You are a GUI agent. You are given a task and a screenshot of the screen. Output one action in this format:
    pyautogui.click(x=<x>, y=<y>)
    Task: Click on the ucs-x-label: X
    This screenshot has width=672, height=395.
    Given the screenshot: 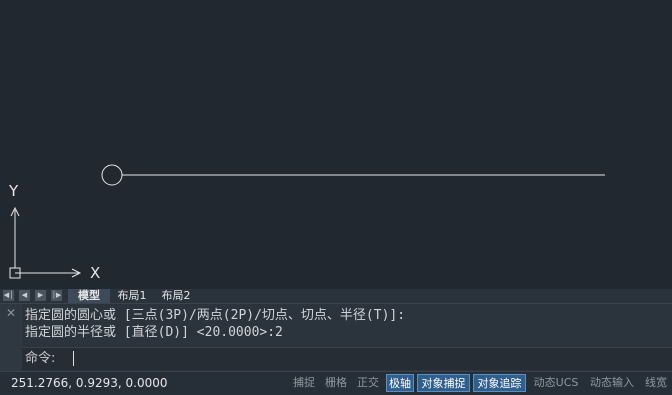 What is the action you would take?
    pyautogui.click(x=95, y=273)
    